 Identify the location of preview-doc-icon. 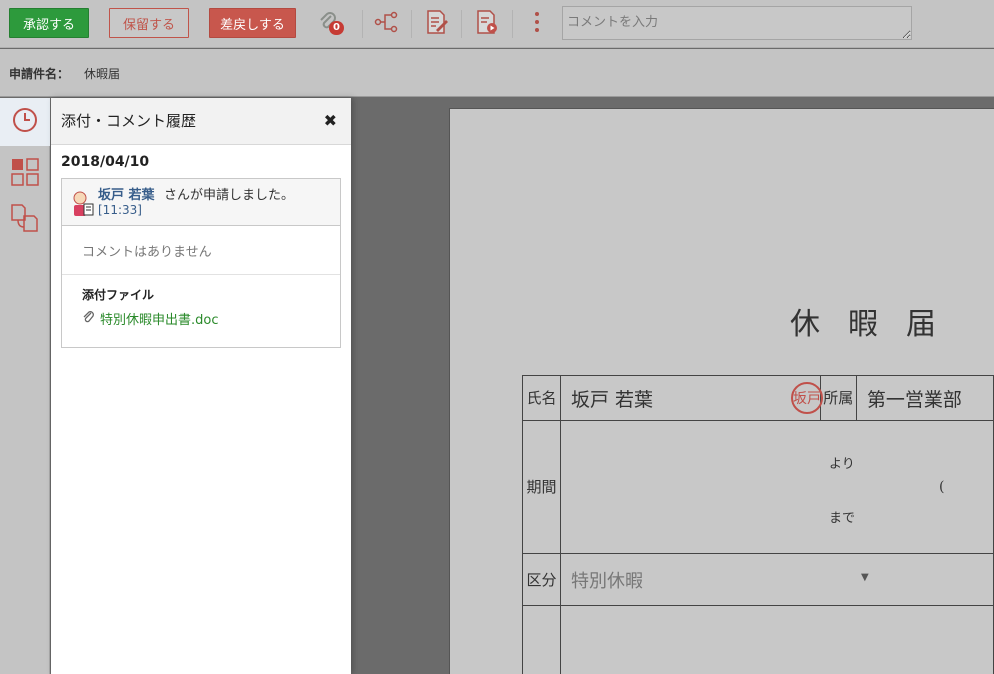
(487, 24).